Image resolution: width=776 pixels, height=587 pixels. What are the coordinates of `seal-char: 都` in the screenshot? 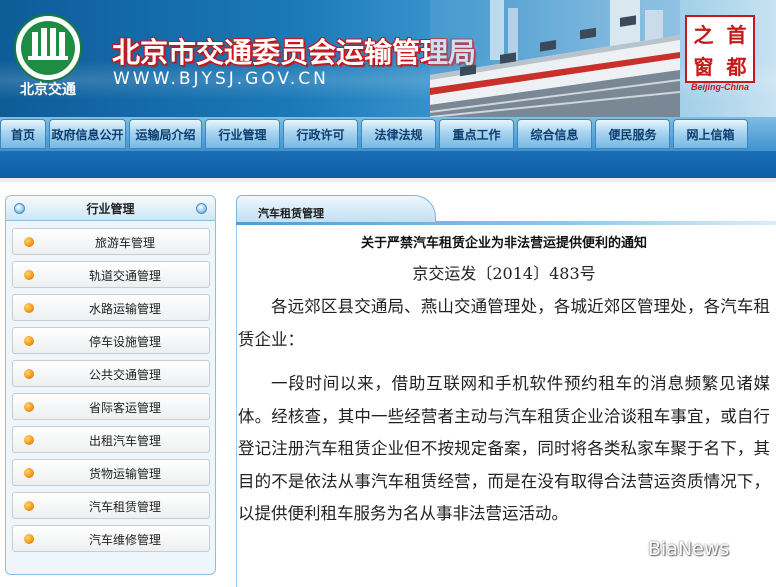 It's located at (736, 66).